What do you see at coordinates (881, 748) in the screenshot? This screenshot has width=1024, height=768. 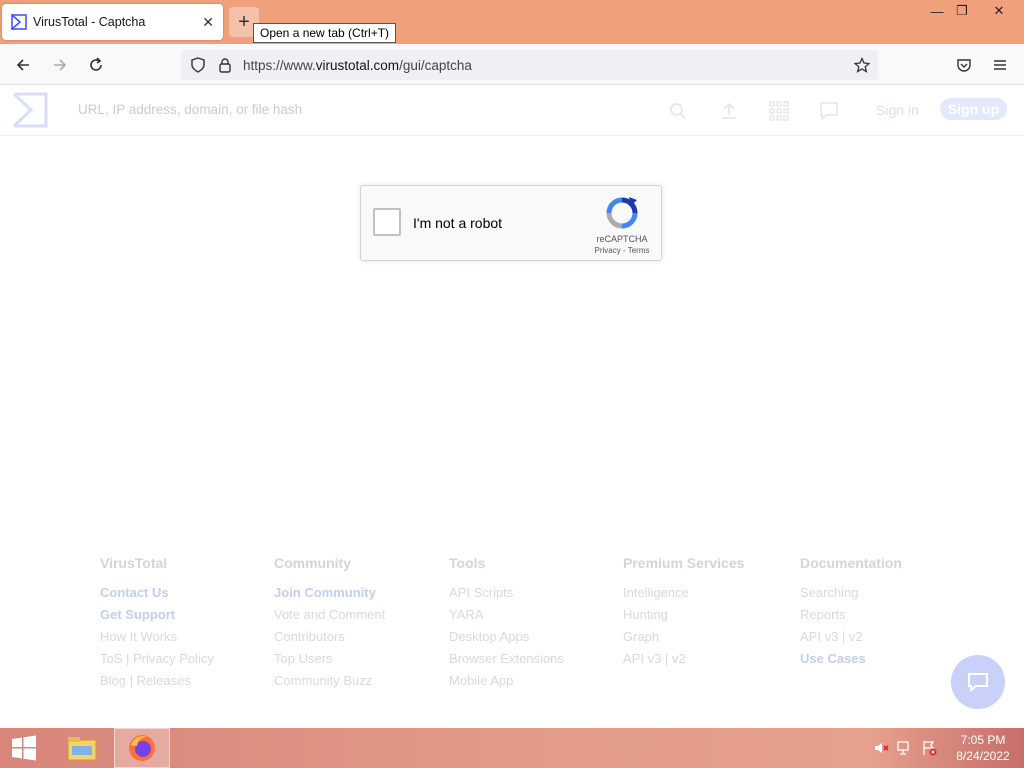 I see `speaker-muted-icon` at bounding box center [881, 748].